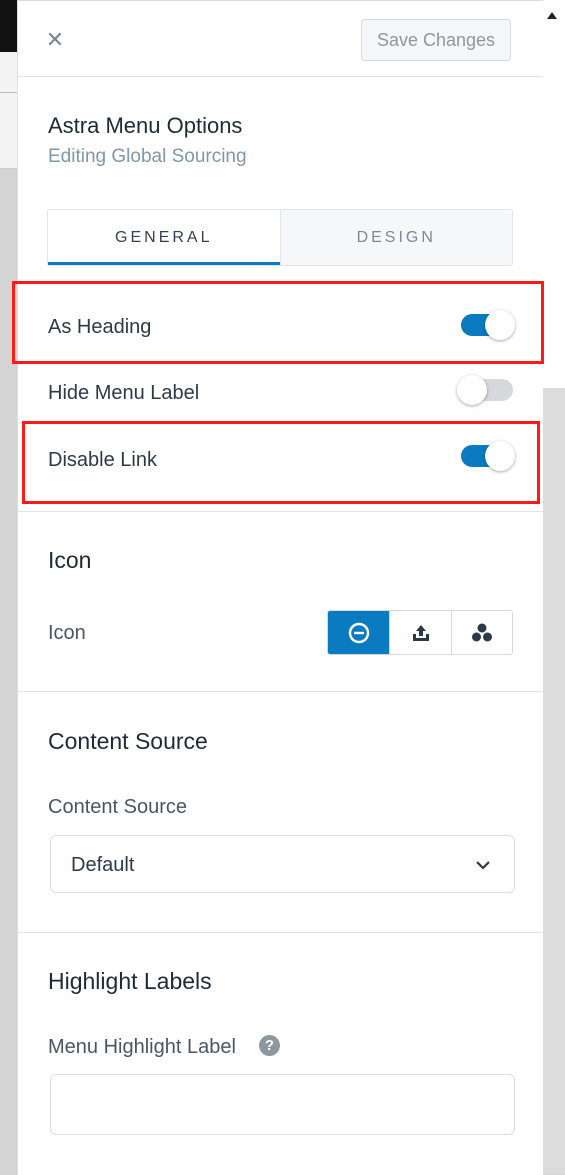 This screenshot has width=565, height=1175. Describe the element at coordinates (9, 26) in the screenshot. I see `background-dark-strip` at that location.